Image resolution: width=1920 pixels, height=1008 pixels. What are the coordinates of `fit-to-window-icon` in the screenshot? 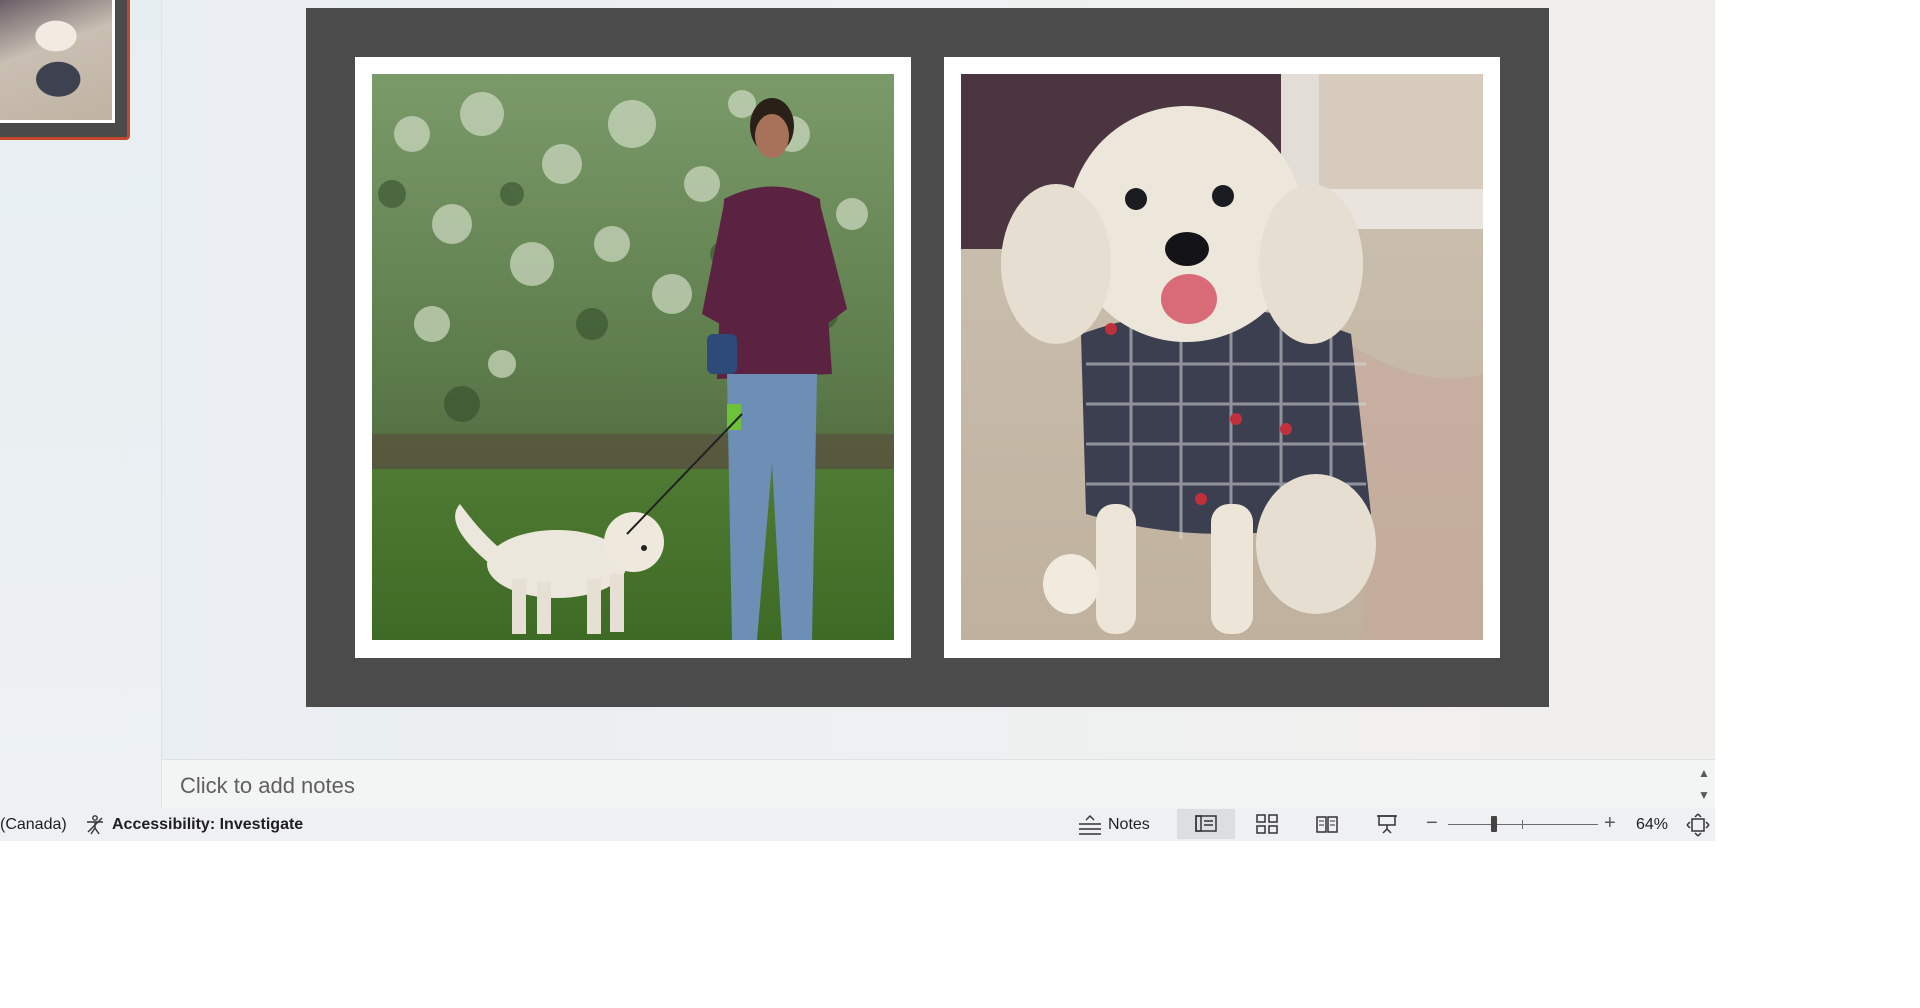 It's located at (1698, 825).